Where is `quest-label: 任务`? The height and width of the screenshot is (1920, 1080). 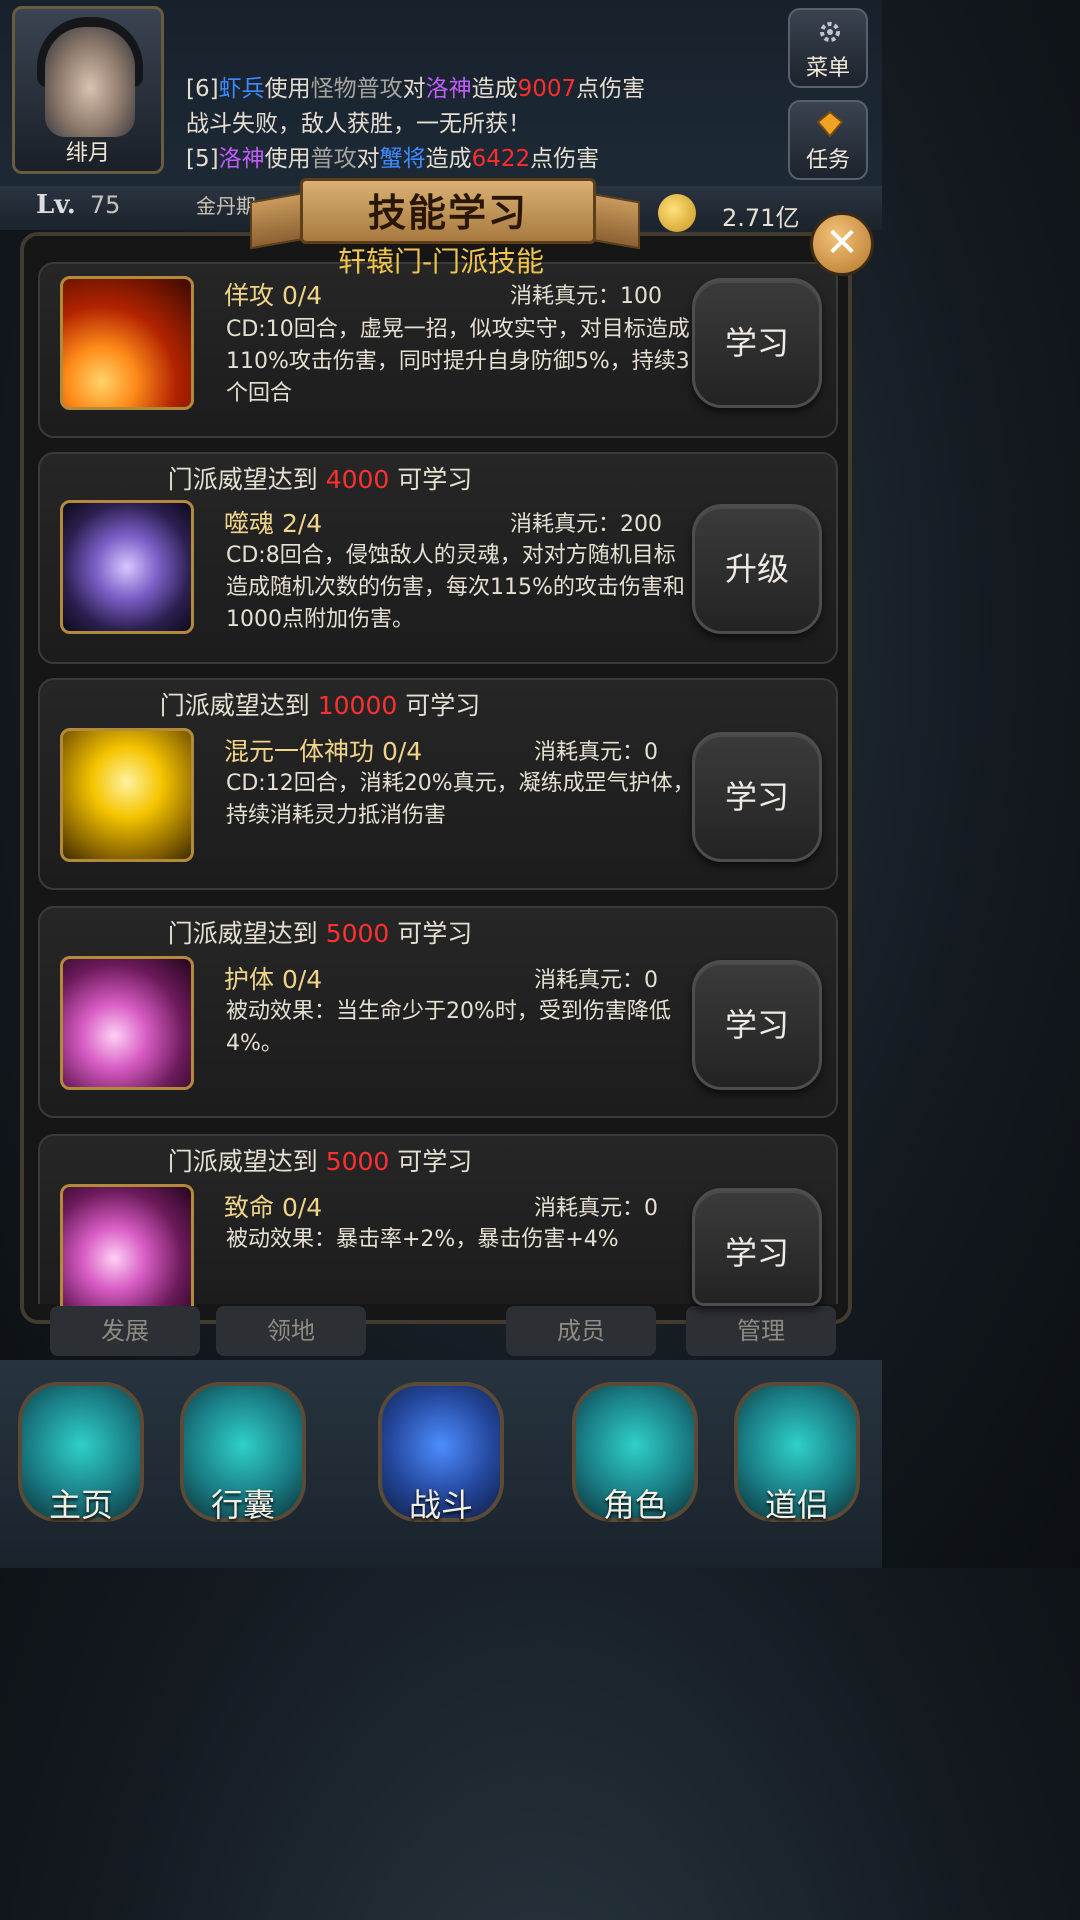 quest-label: 任务 is located at coordinates (827, 160).